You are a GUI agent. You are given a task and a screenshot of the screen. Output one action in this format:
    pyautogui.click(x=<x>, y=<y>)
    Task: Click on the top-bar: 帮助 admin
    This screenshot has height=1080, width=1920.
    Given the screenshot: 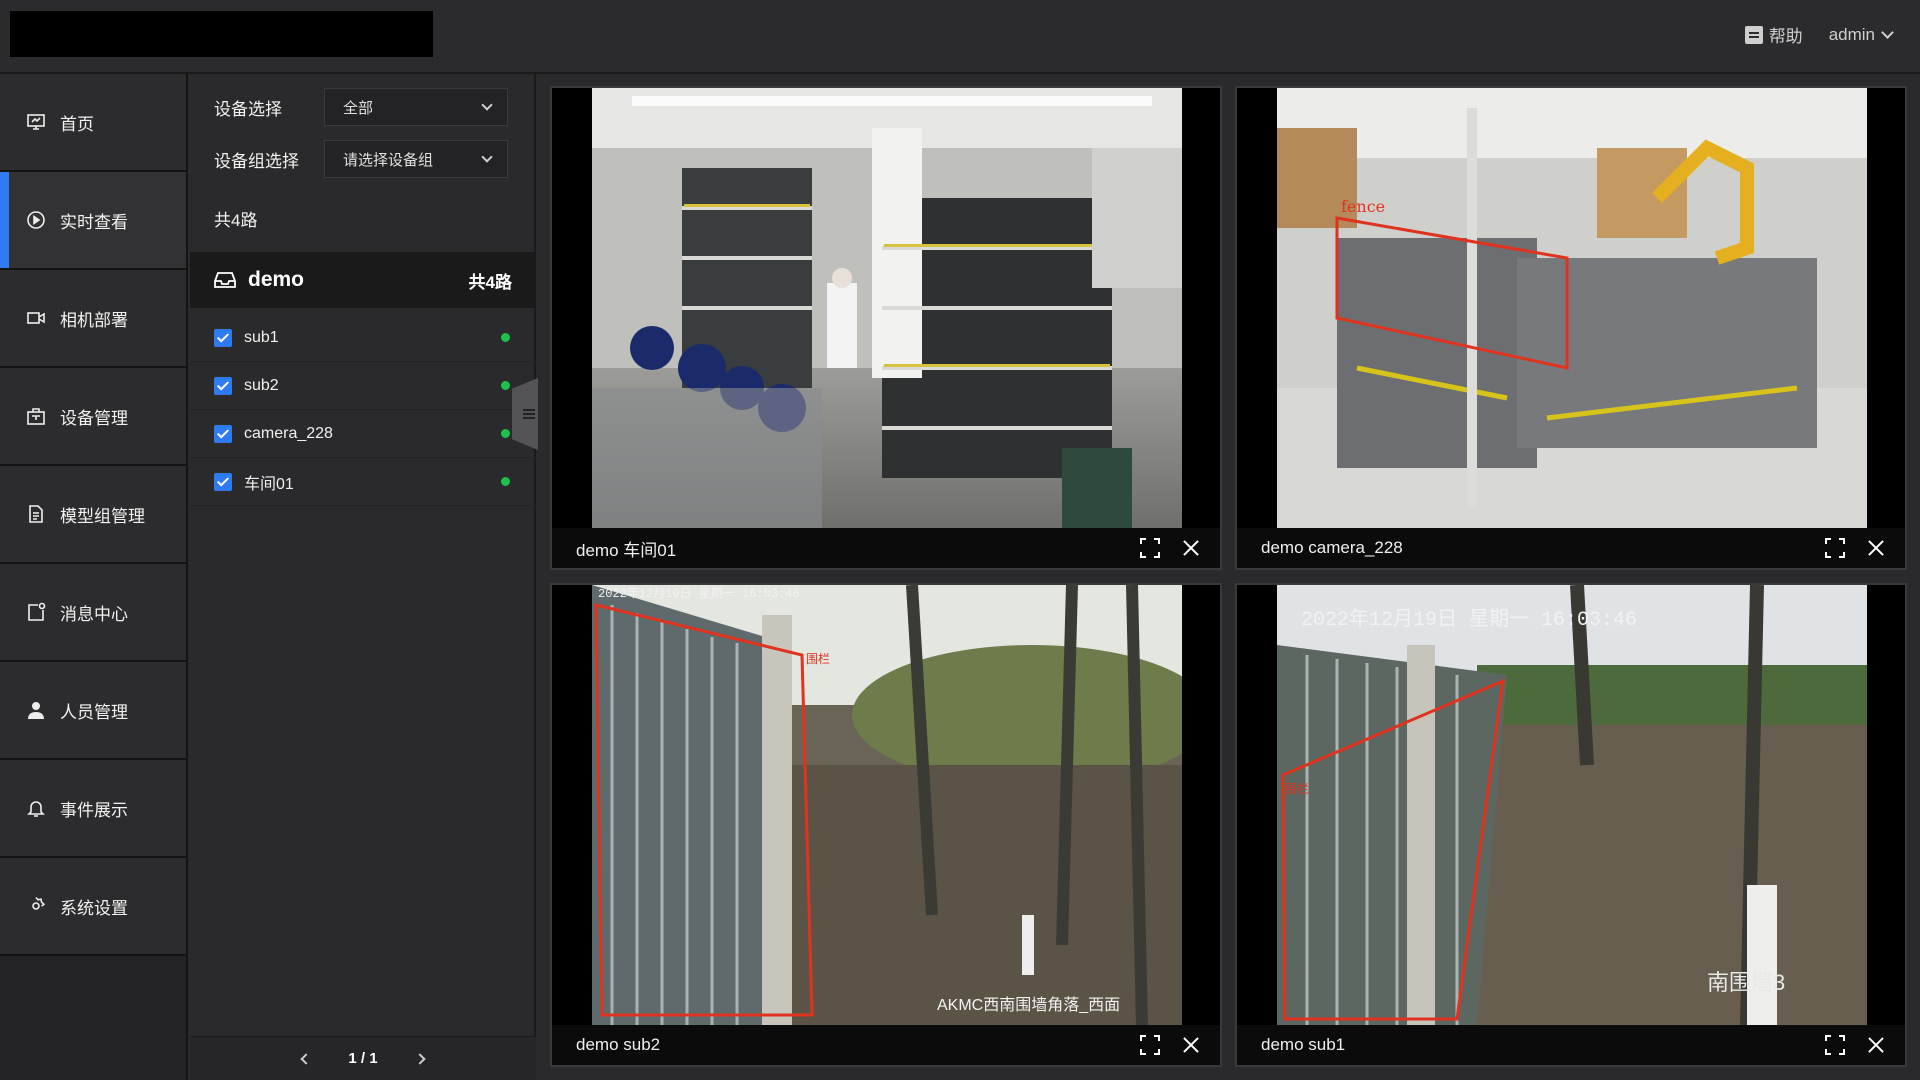 What is the action you would take?
    pyautogui.click(x=960, y=37)
    